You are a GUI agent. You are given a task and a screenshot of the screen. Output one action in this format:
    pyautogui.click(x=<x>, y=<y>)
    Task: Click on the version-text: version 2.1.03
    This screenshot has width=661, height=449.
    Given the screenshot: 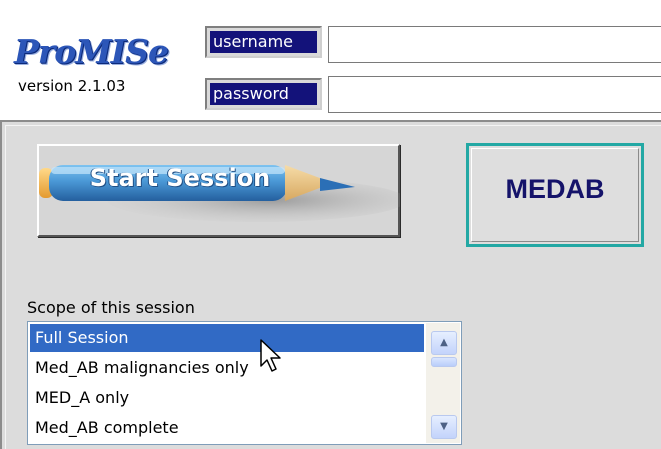 What is the action you would take?
    pyautogui.click(x=72, y=86)
    